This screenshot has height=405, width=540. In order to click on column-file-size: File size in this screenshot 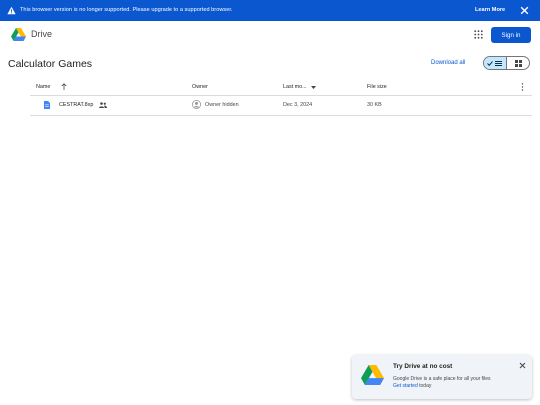, I will do `click(377, 87)`.